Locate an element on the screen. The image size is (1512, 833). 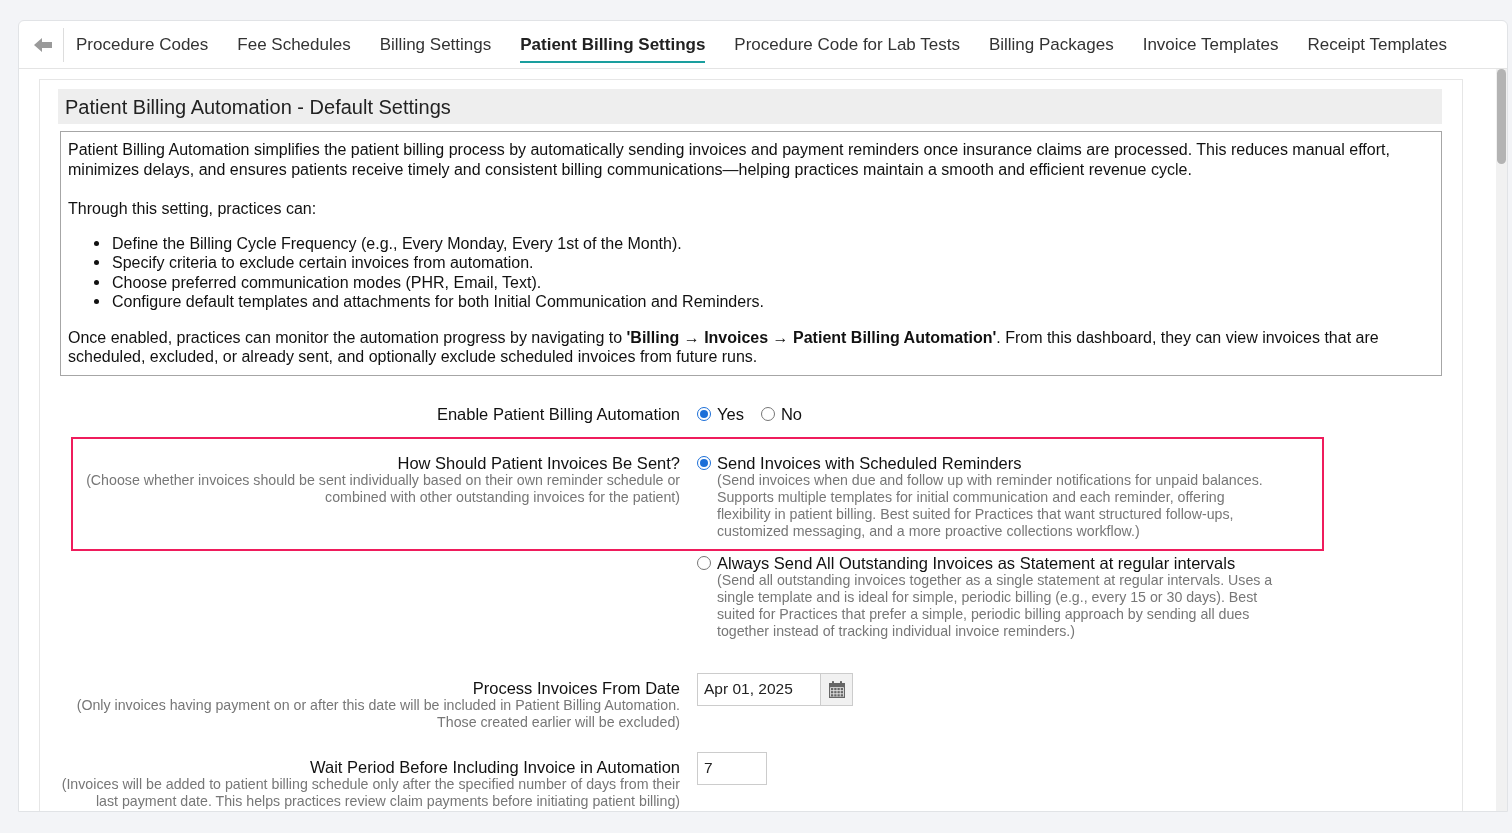
tab: Invoice Templates is located at coordinates (1210, 44).